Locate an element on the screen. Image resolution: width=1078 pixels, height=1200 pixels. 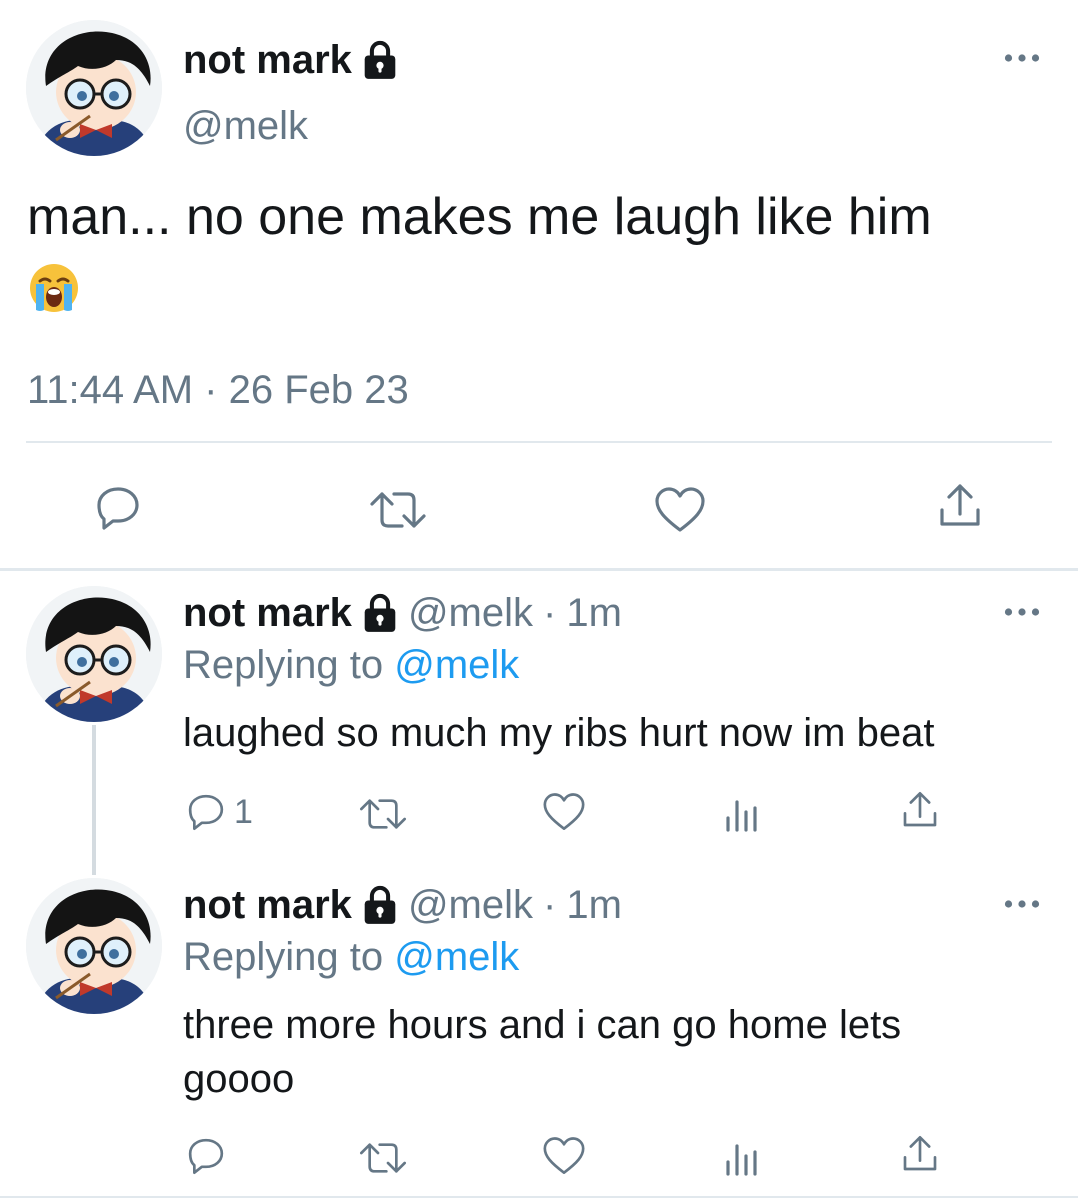
tweet-timestamp: 11:44 AM · 26 Feb 23 is located at coordinates (218, 390).